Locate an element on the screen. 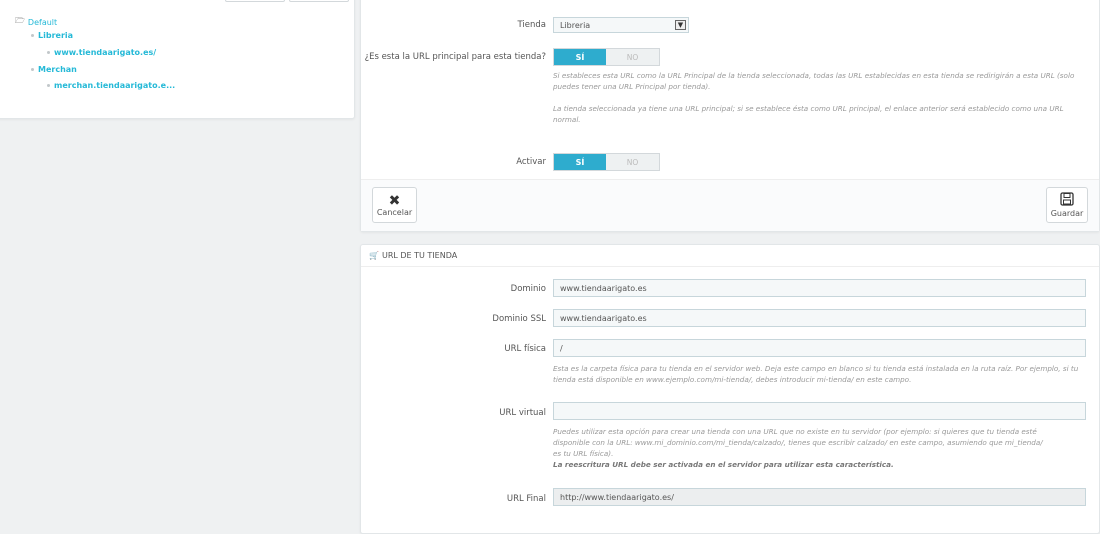  virtual-url-field is located at coordinates (819, 411).